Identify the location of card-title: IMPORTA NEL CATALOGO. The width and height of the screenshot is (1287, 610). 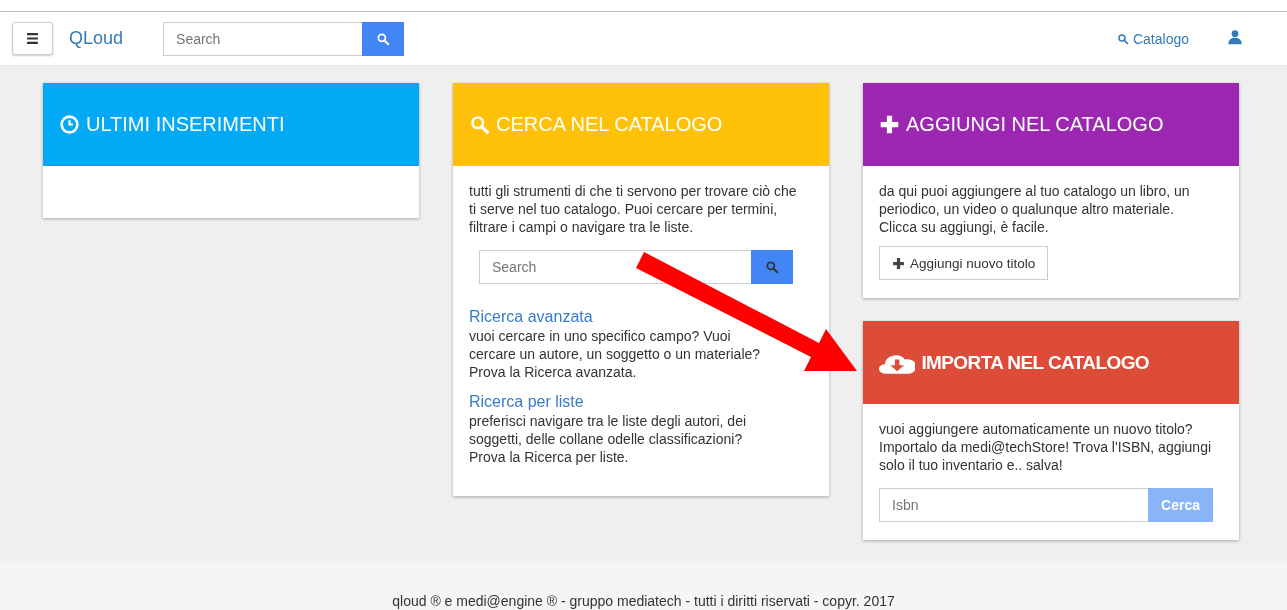
(1035, 362).